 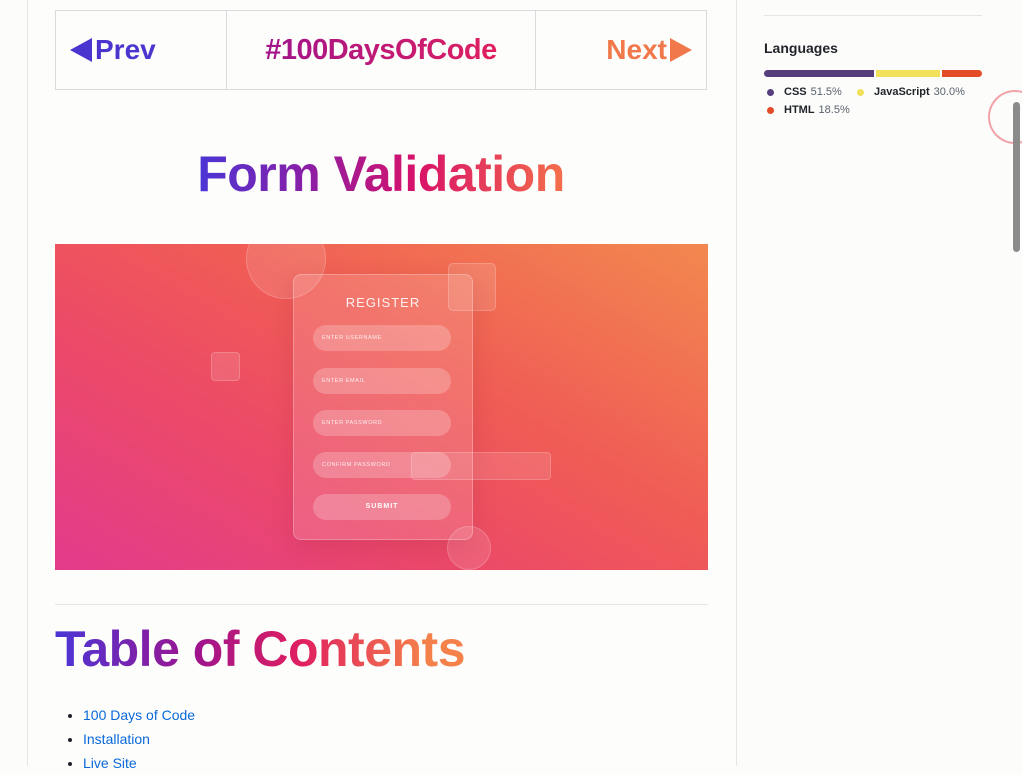 I want to click on register-title: REGISTER, so click(x=383, y=302).